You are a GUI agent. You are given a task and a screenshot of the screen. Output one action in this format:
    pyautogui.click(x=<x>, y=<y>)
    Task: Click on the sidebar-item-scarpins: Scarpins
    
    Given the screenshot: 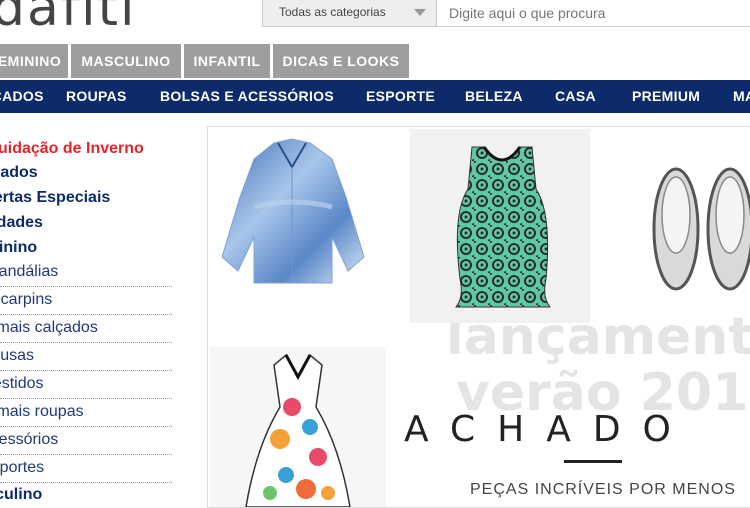 What is the action you would take?
    pyautogui.click(x=26, y=300)
    